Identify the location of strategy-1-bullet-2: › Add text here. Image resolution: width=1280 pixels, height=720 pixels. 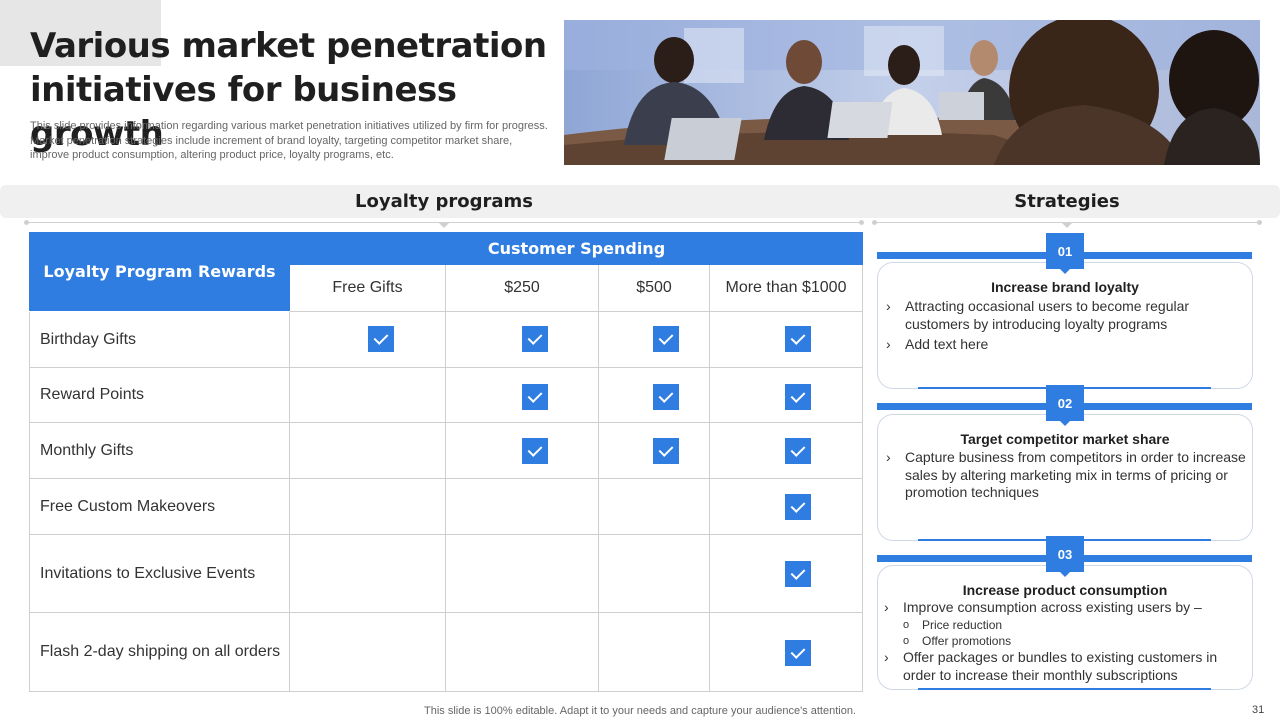
(937, 344).